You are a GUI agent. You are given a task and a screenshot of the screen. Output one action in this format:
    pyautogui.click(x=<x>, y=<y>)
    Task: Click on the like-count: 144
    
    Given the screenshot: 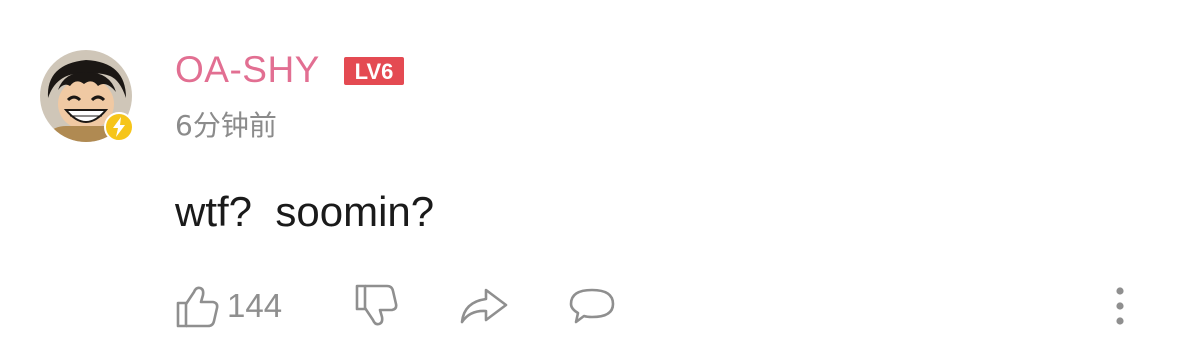 What is the action you would take?
    pyautogui.click(x=255, y=305)
    